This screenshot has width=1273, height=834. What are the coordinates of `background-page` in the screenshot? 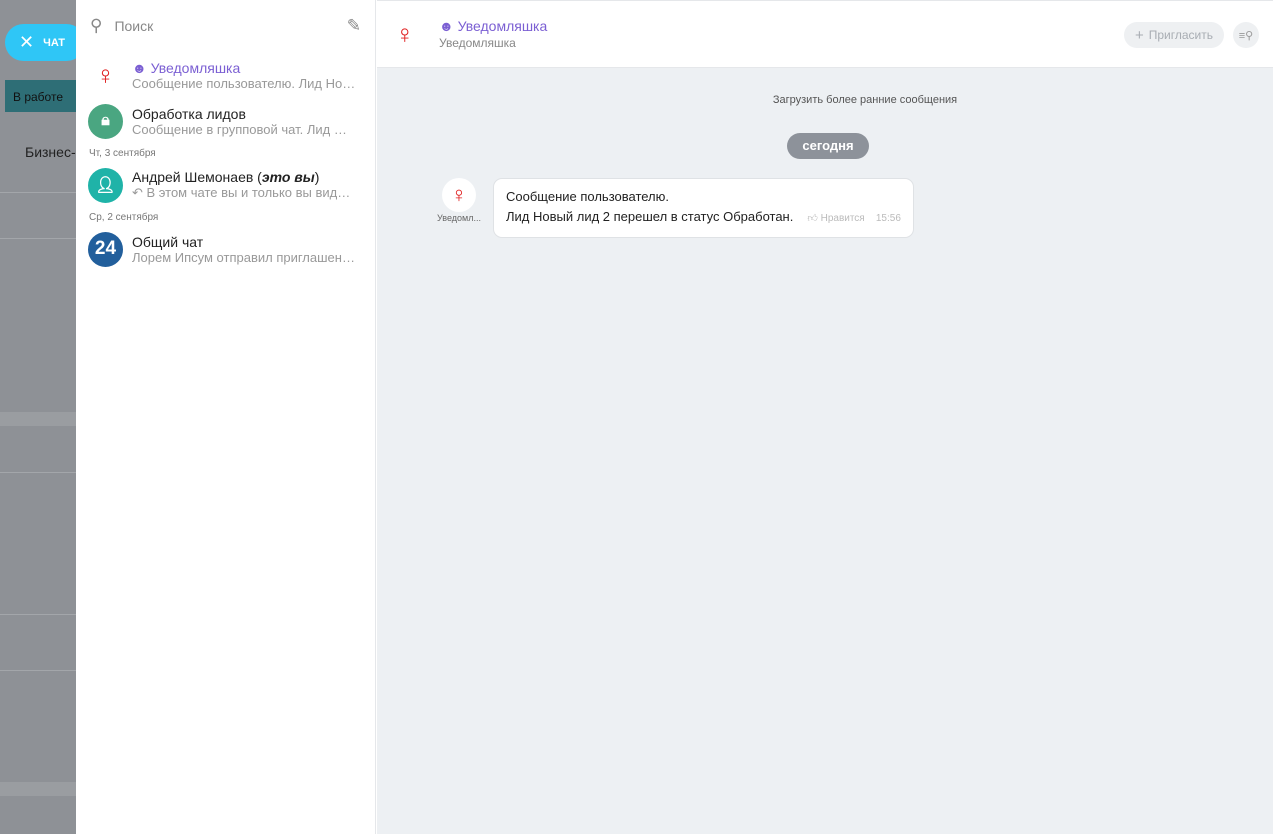 It's located at (38, 417).